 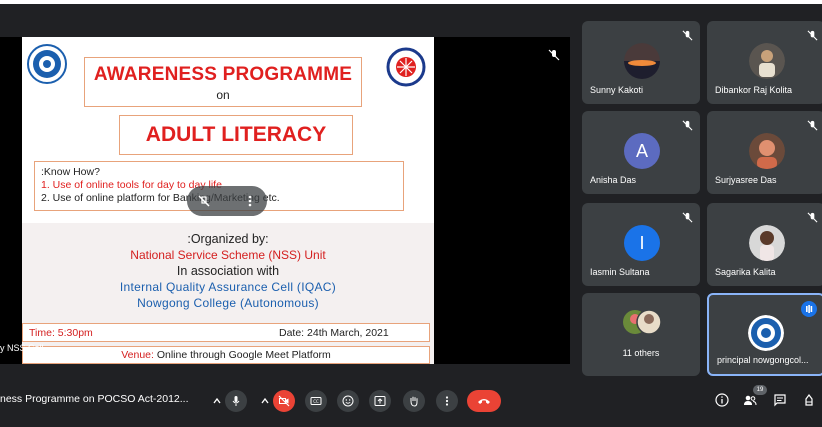 I want to click on others-count: 11 others, so click(x=641, y=353).